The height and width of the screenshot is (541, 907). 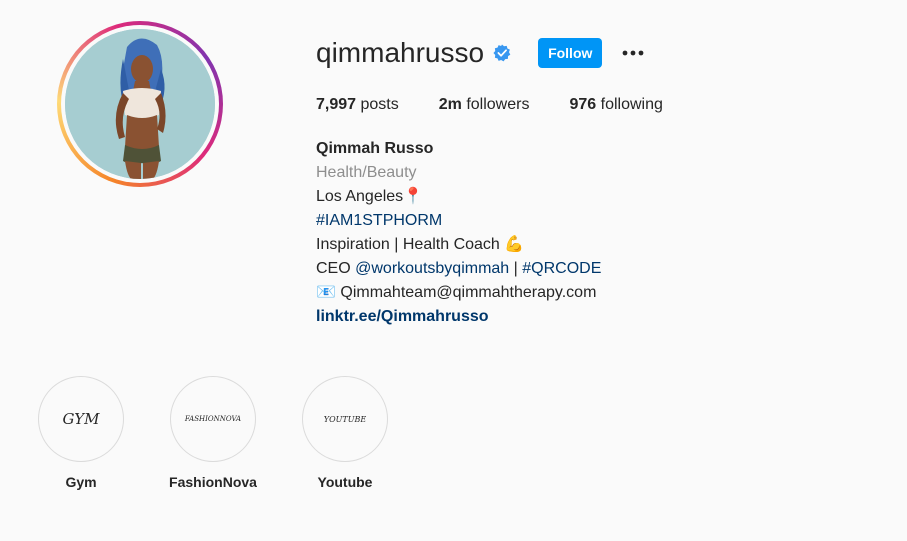 I want to click on posts-label: posts, so click(x=379, y=104).